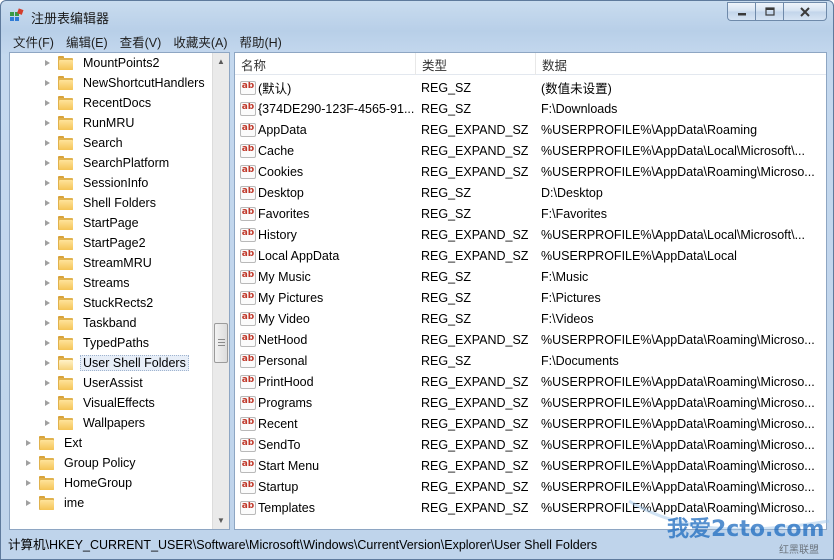 This screenshot has width=834, height=560. I want to click on tree-item: SessionInfo, so click(97, 183).